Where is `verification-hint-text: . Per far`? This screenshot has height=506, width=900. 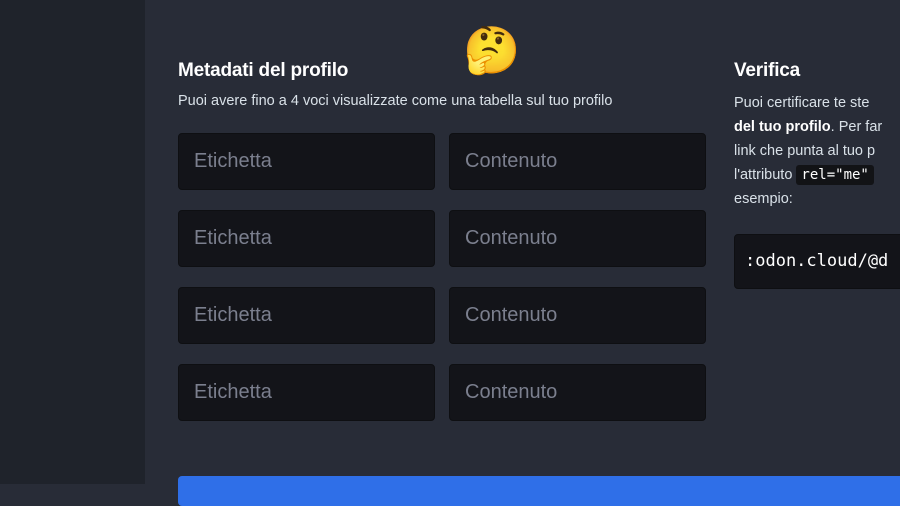
verification-hint-text: . Per far is located at coordinates (856, 127).